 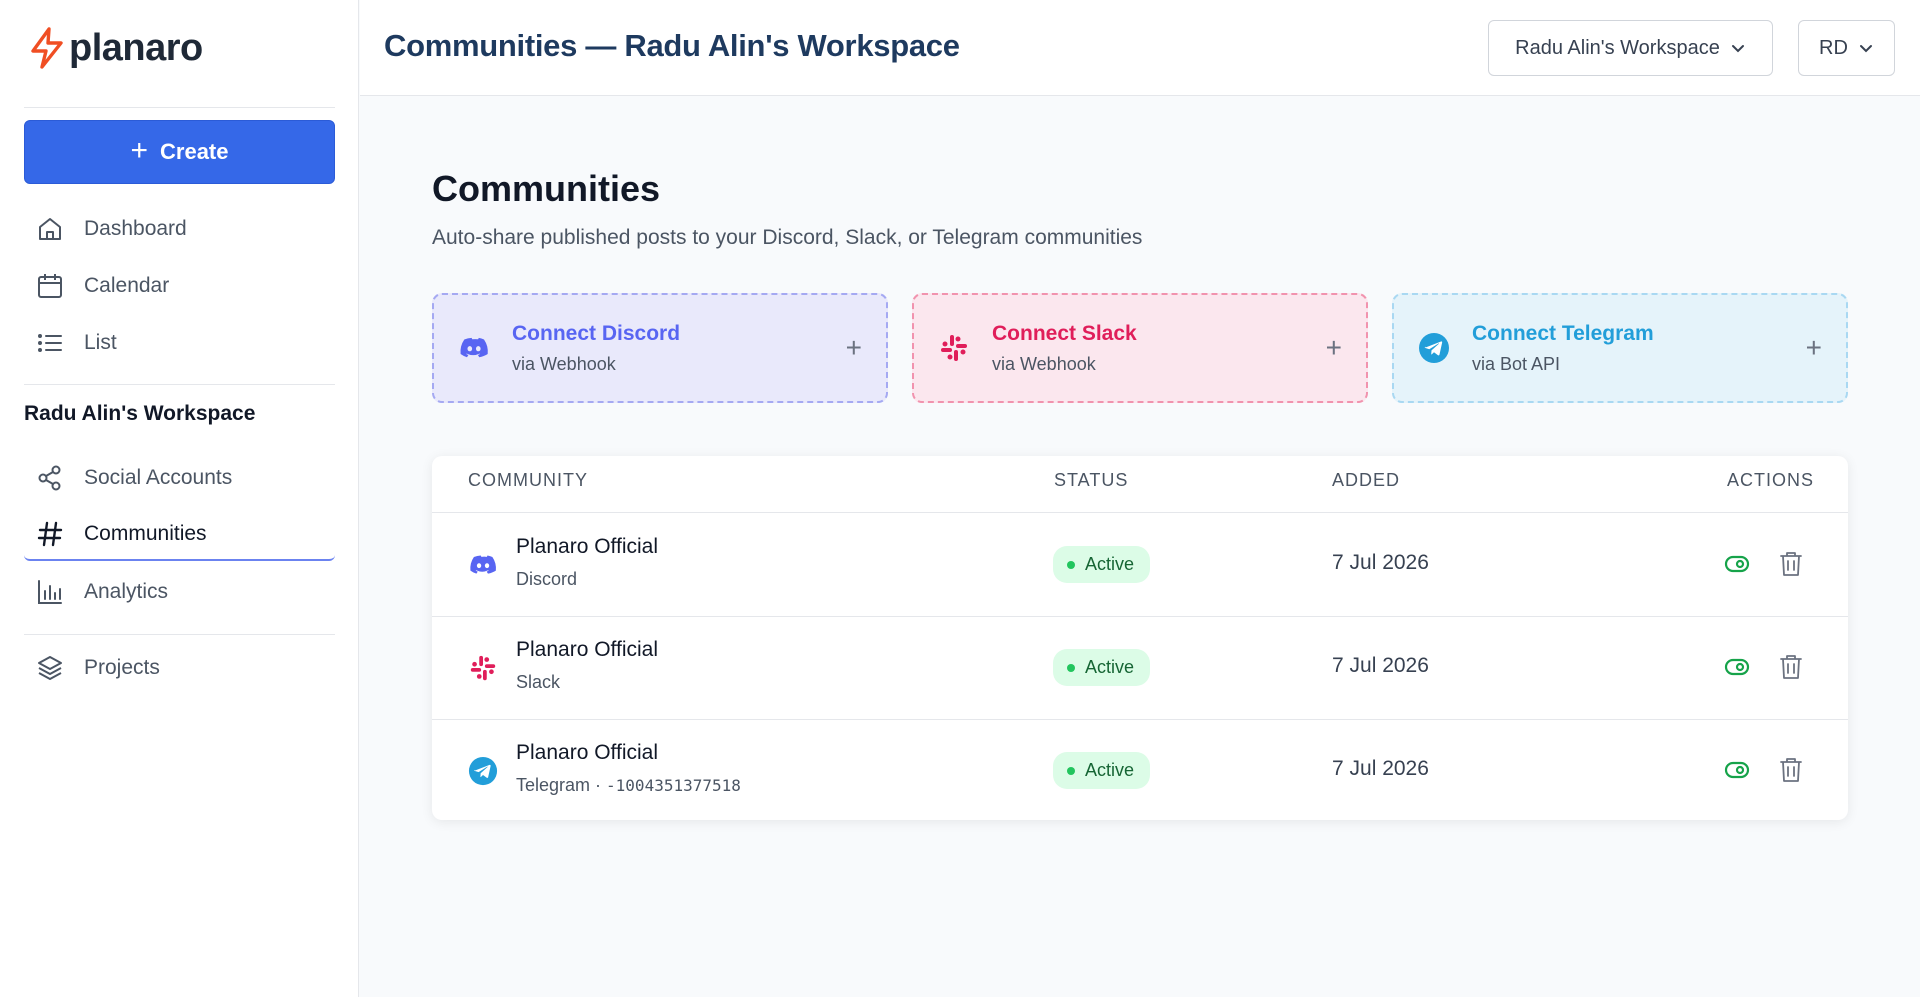 What do you see at coordinates (179, 286) in the screenshot?
I see `sidebar-item-calendar: Calendar` at bounding box center [179, 286].